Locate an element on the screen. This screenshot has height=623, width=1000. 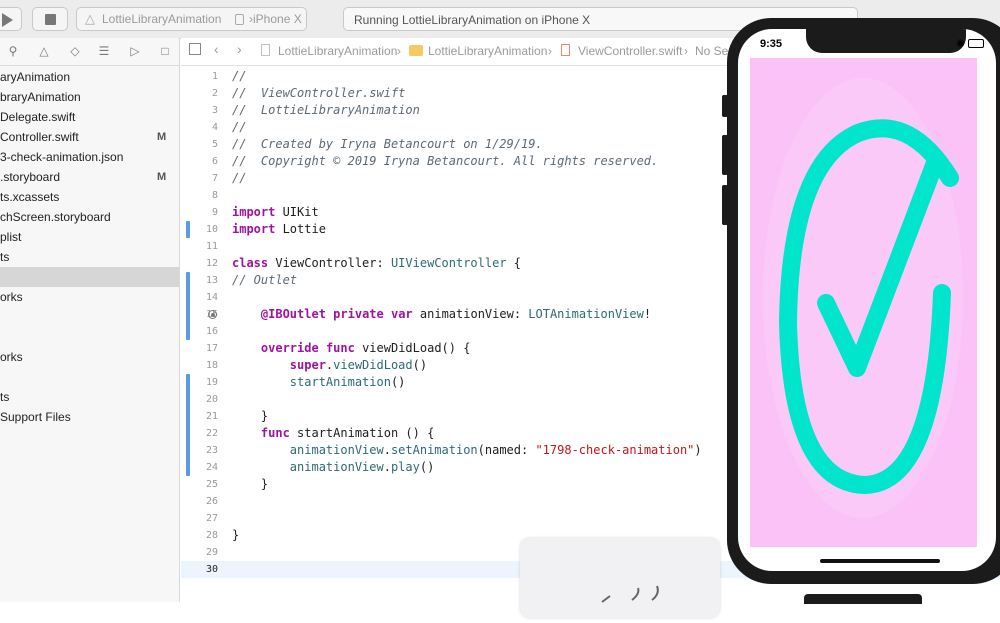
file-list-item-label: aryAnimation is located at coordinates (35, 77).